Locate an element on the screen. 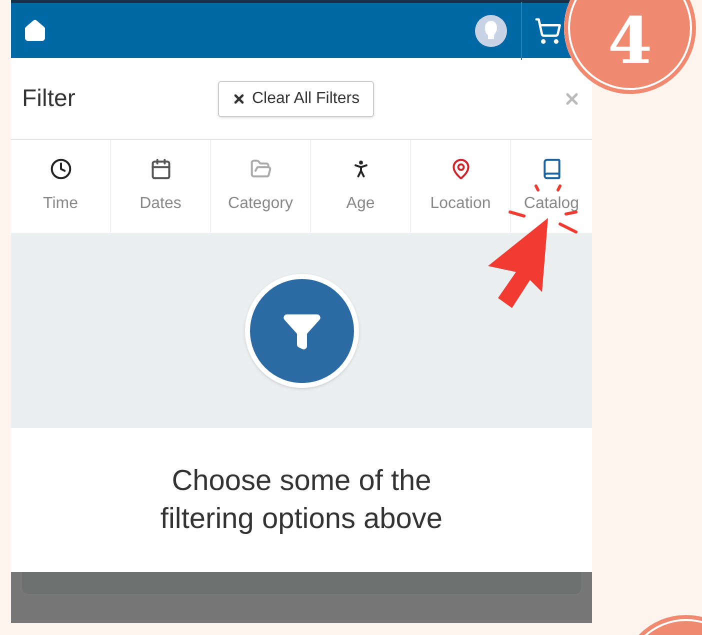 Image resolution: width=702 pixels, height=635 pixels. empty-state-message: Choose some of the filtering options above is located at coordinates (301, 500).